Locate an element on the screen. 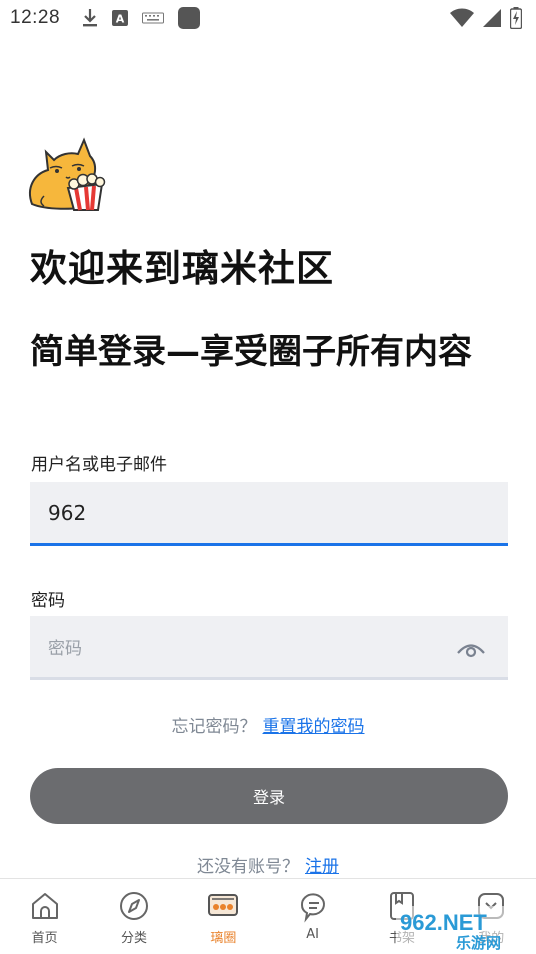  status-notification-icons: A is located at coordinates (141, 18).